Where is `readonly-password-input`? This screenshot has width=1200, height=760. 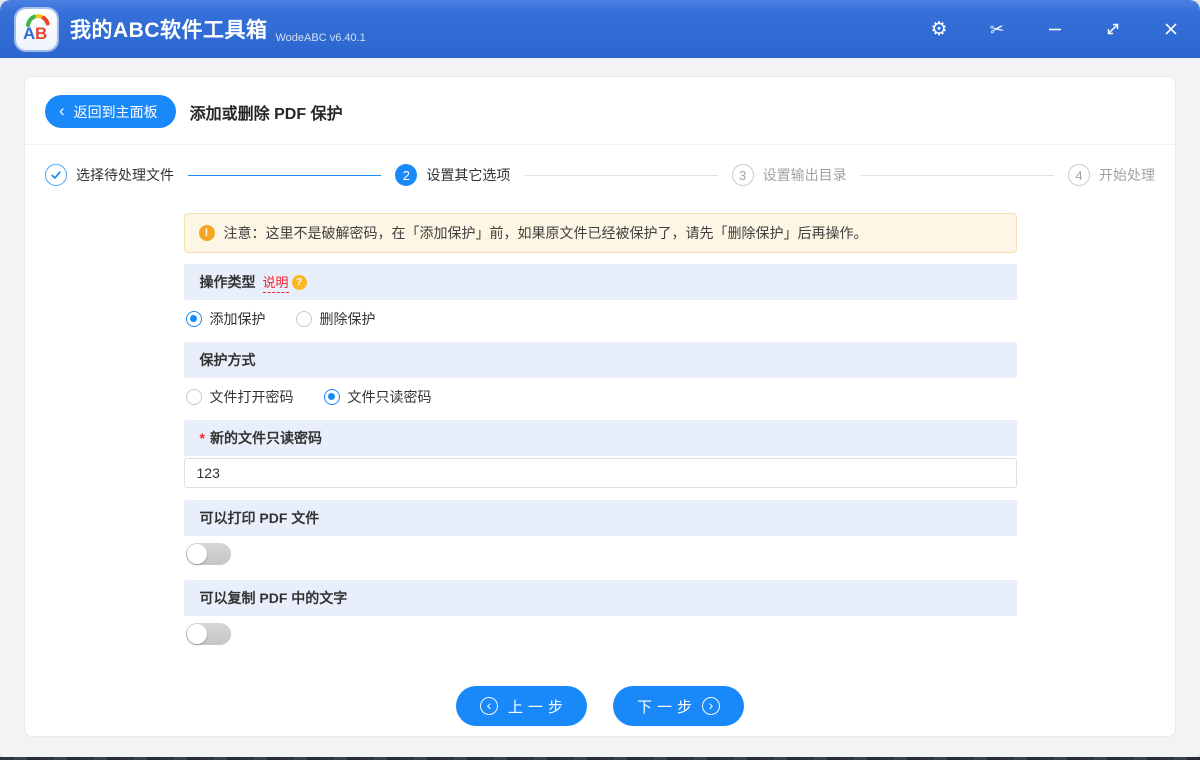 readonly-password-input is located at coordinates (600, 473).